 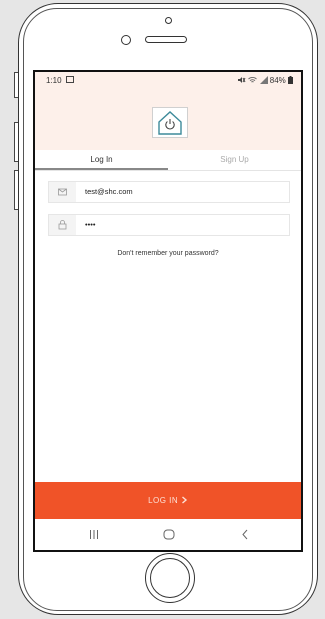 I want to click on status-bar: 1:10 84%, so click(x=168, y=80).